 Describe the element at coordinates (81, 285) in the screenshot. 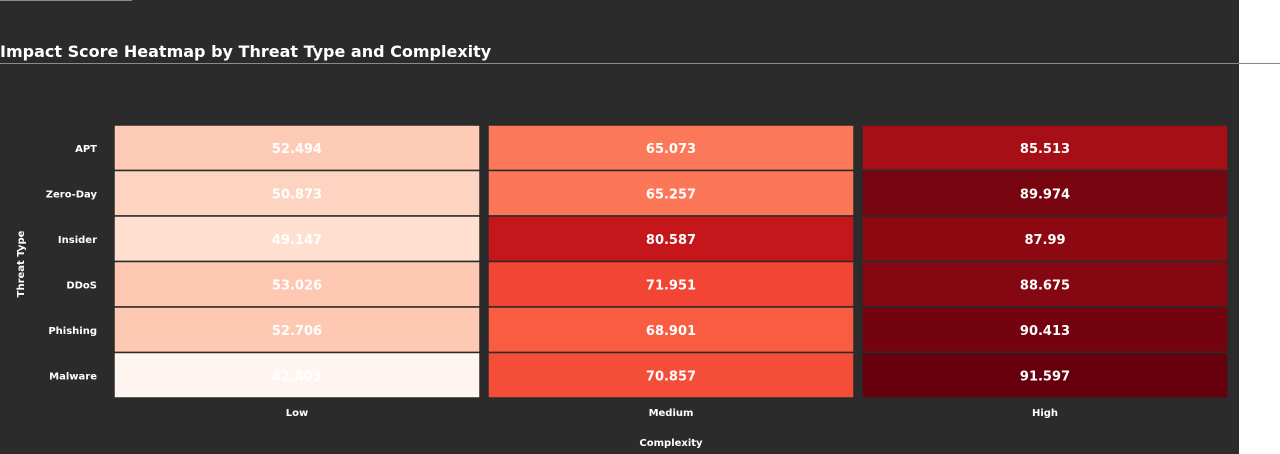

I see `y-tick-label: DDoS` at that location.